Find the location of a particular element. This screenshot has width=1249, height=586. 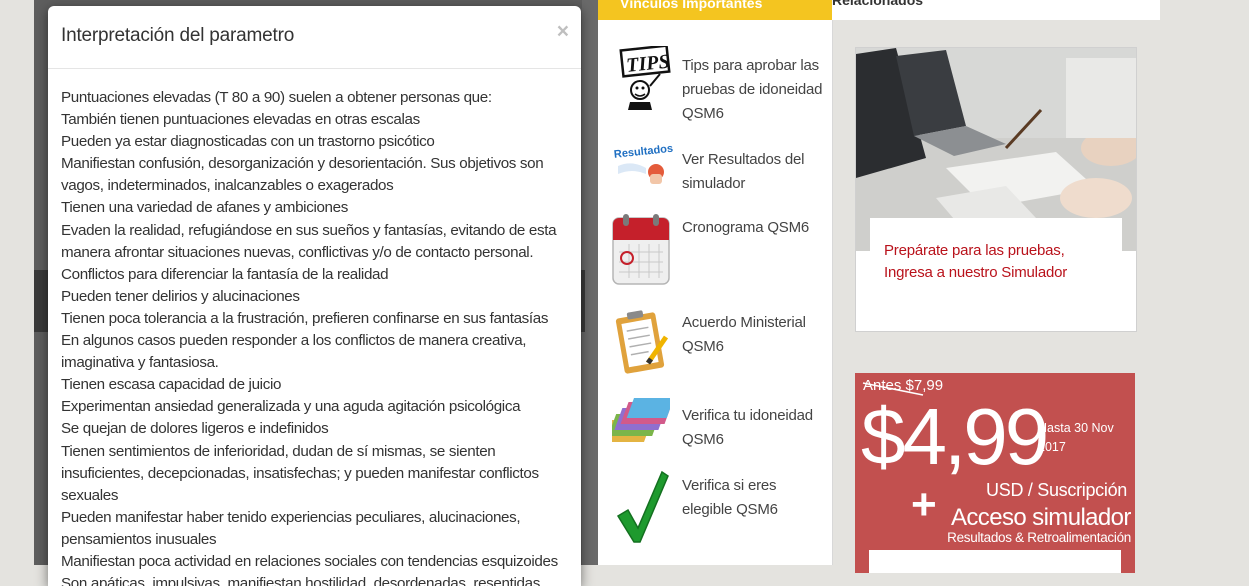

link-results: Resultados Ver Resultados del simulador is located at coordinates (715, 170).